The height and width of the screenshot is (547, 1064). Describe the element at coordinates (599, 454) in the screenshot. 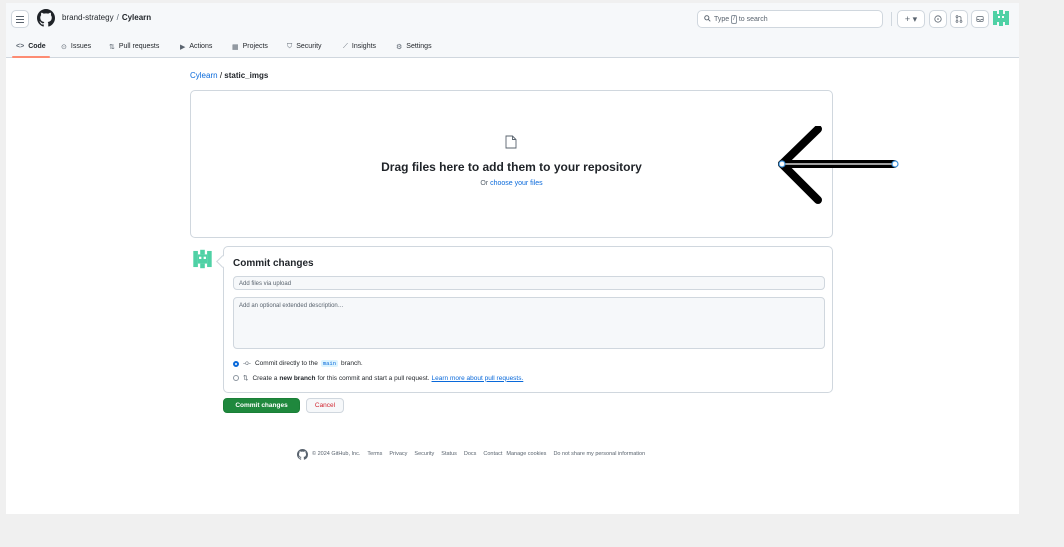

I see `footer-link-do-not-share: Do not share my personal information` at that location.